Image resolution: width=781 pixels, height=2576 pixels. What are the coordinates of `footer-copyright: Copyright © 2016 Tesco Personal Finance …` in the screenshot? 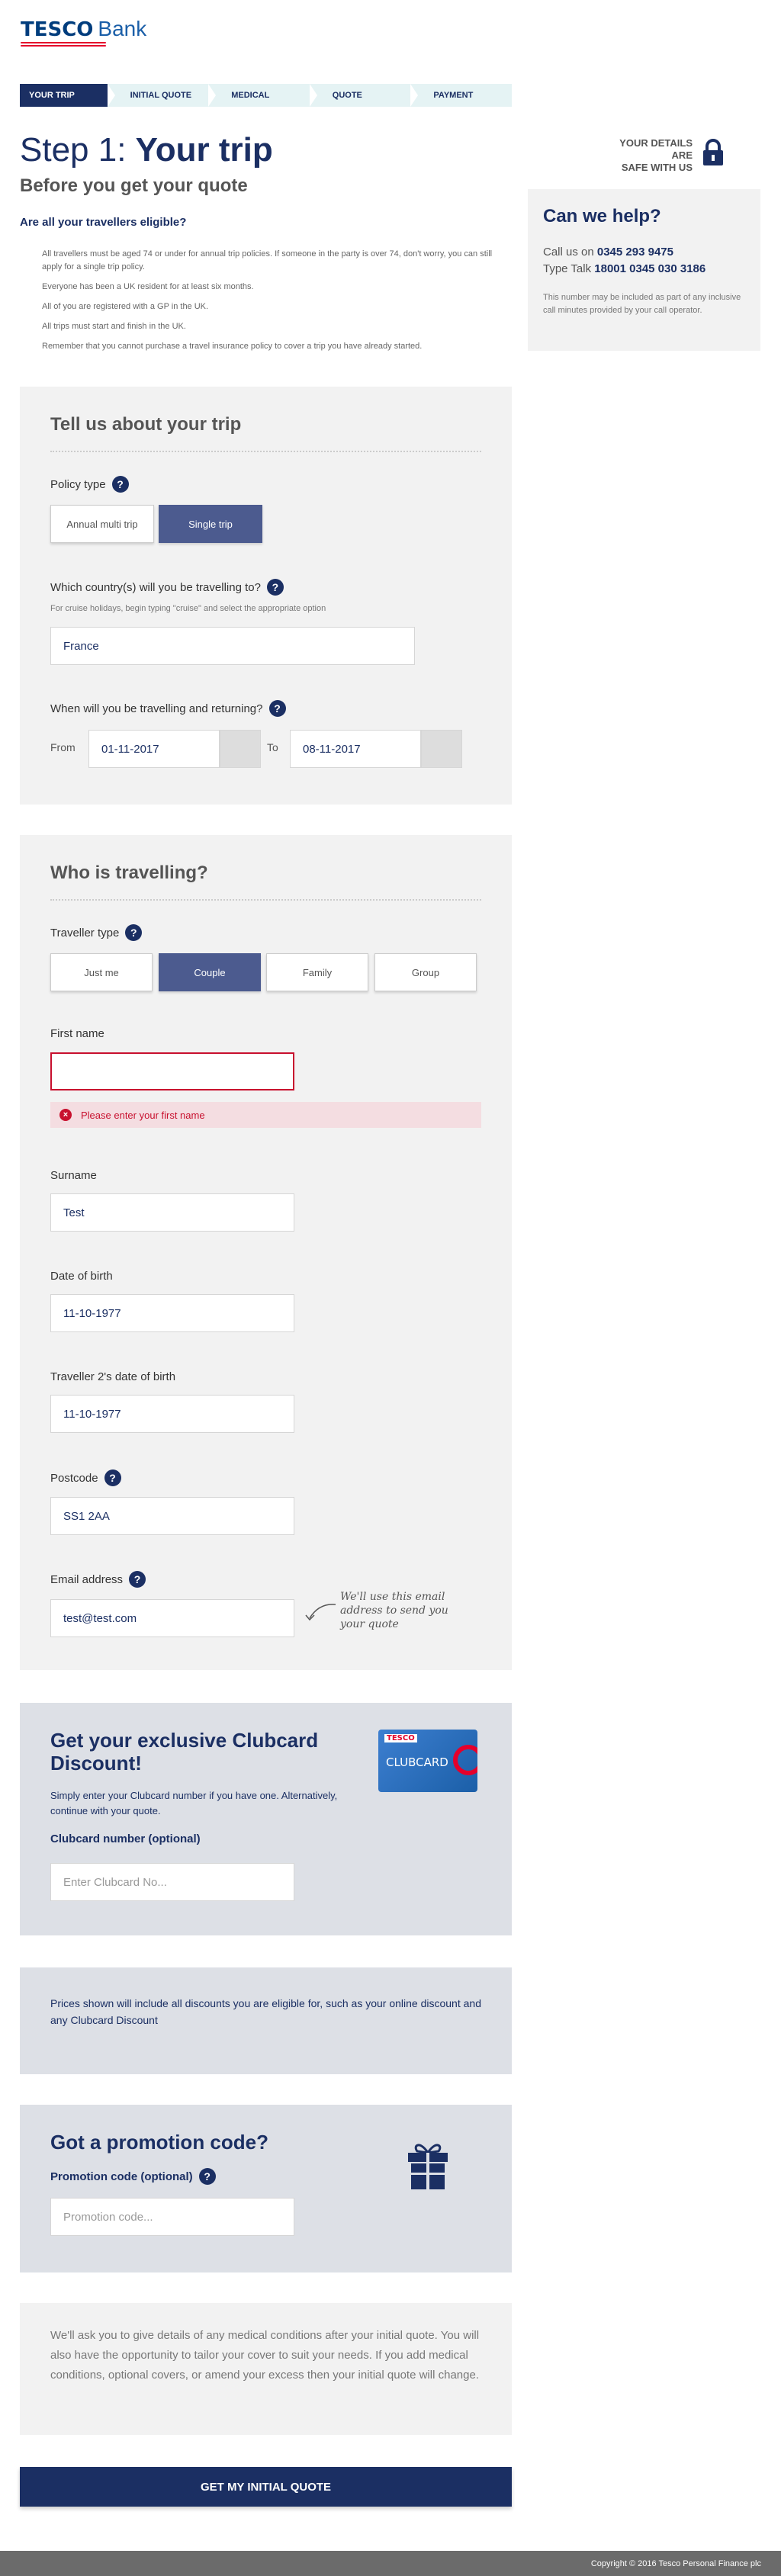 It's located at (390, 2563).